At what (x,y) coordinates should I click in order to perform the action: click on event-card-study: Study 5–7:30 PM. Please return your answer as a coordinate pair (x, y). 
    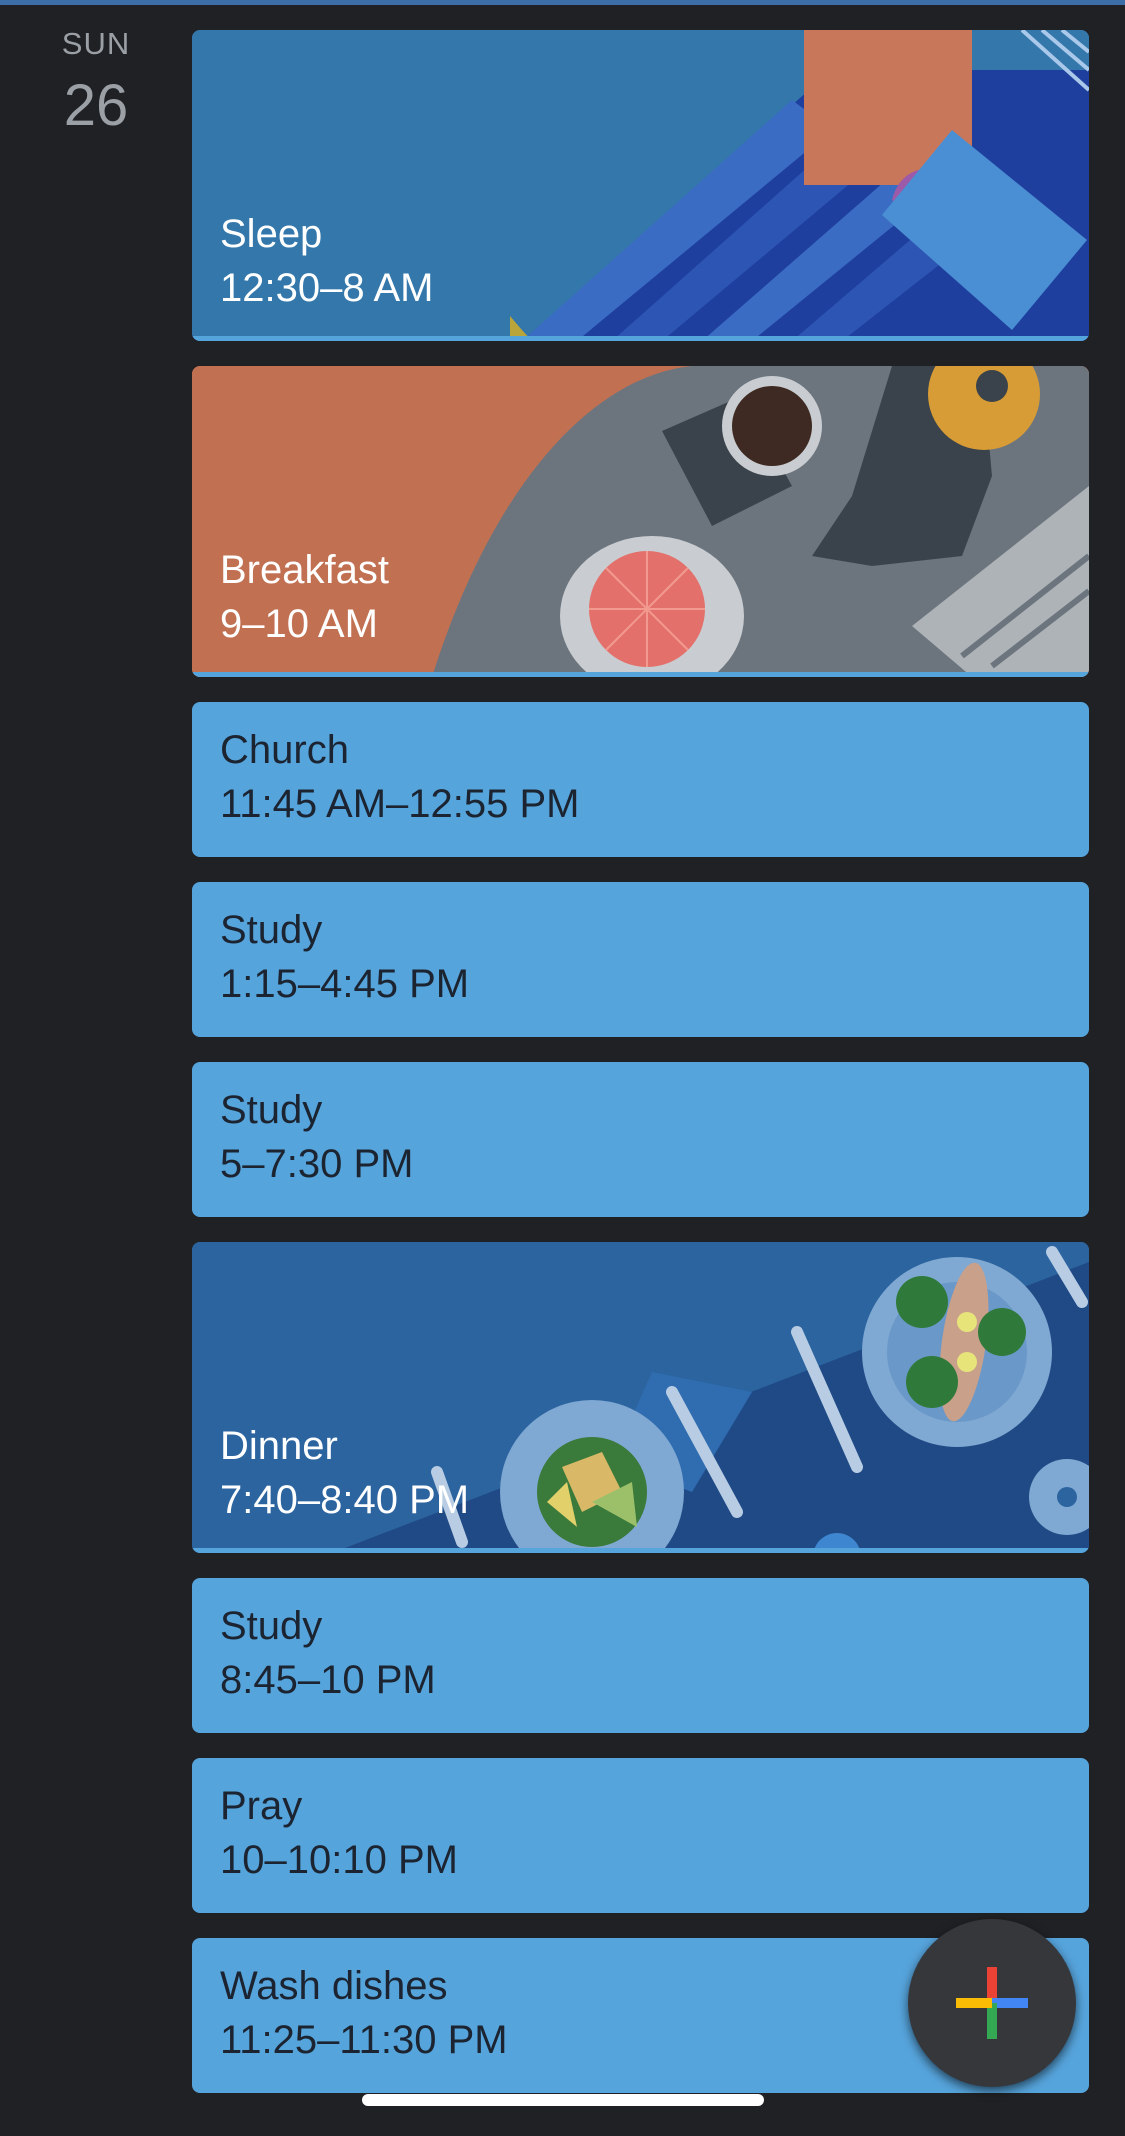
    Looking at the image, I should click on (640, 1139).